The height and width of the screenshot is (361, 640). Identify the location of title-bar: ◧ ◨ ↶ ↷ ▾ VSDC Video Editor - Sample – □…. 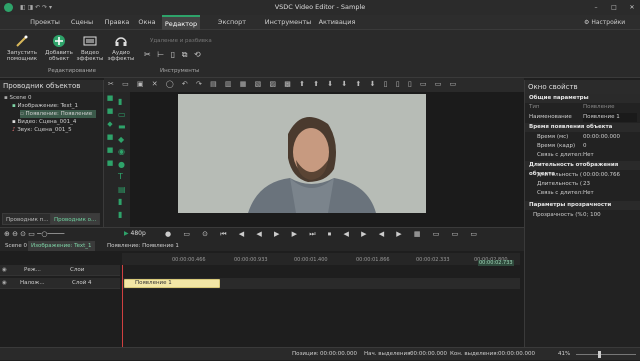
(320, 7).